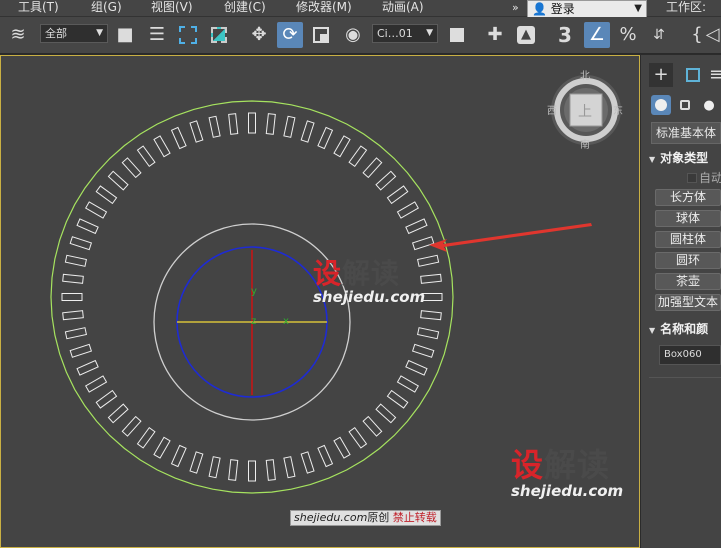 This screenshot has height=548, width=721. I want to click on selection-filter-dropdown: 全部 ▼, so click(74, 33).